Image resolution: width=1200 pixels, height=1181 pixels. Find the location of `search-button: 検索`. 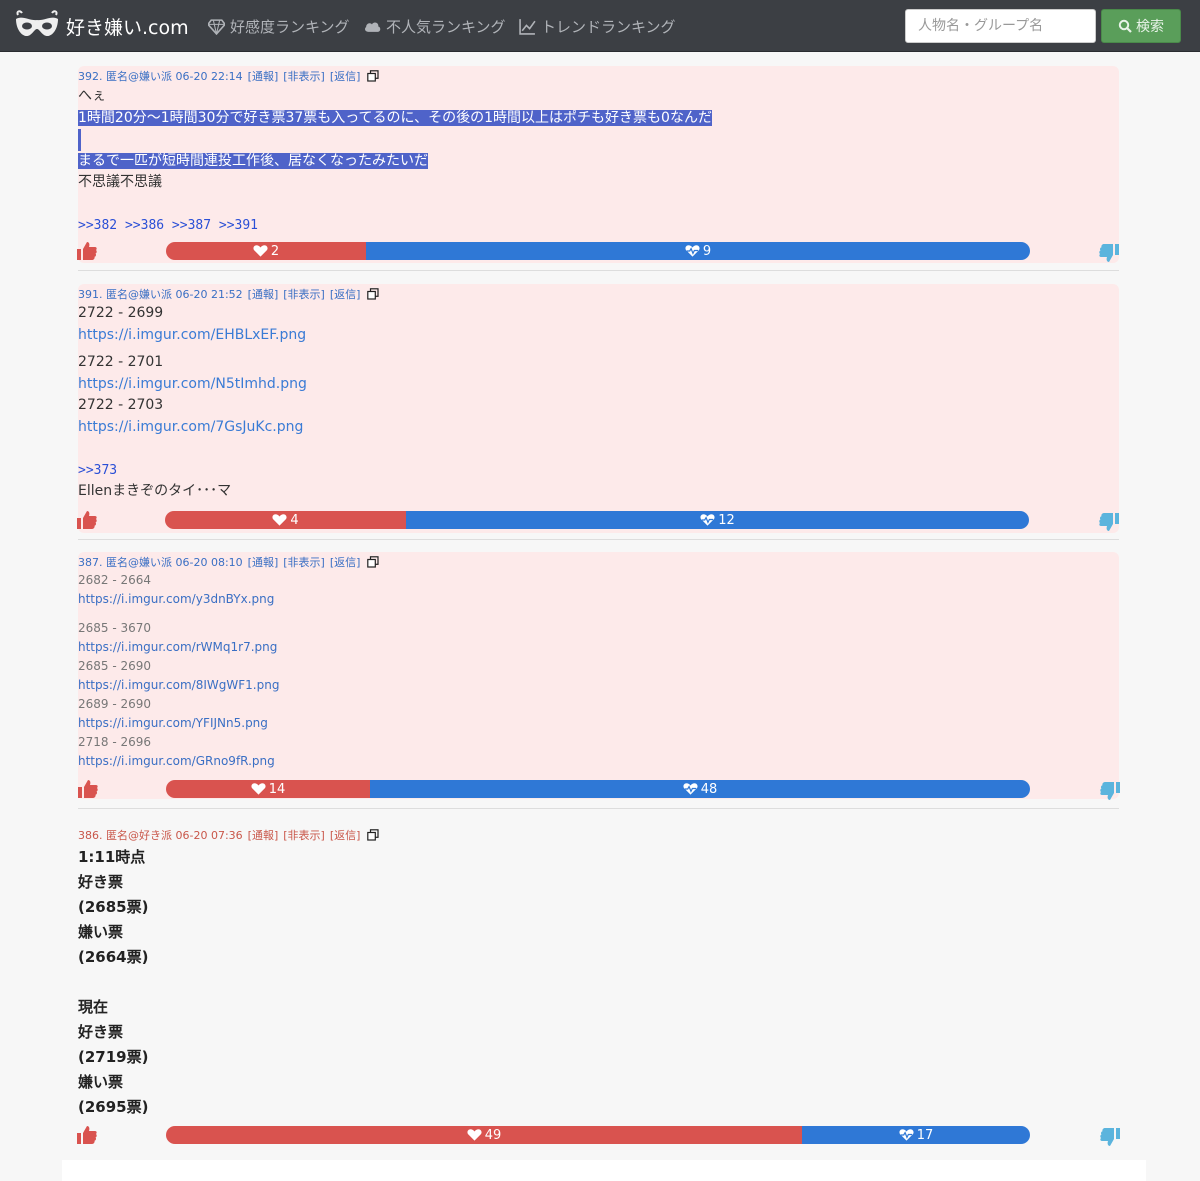

search-button: 検索 is located at coordinates (1141, 26).